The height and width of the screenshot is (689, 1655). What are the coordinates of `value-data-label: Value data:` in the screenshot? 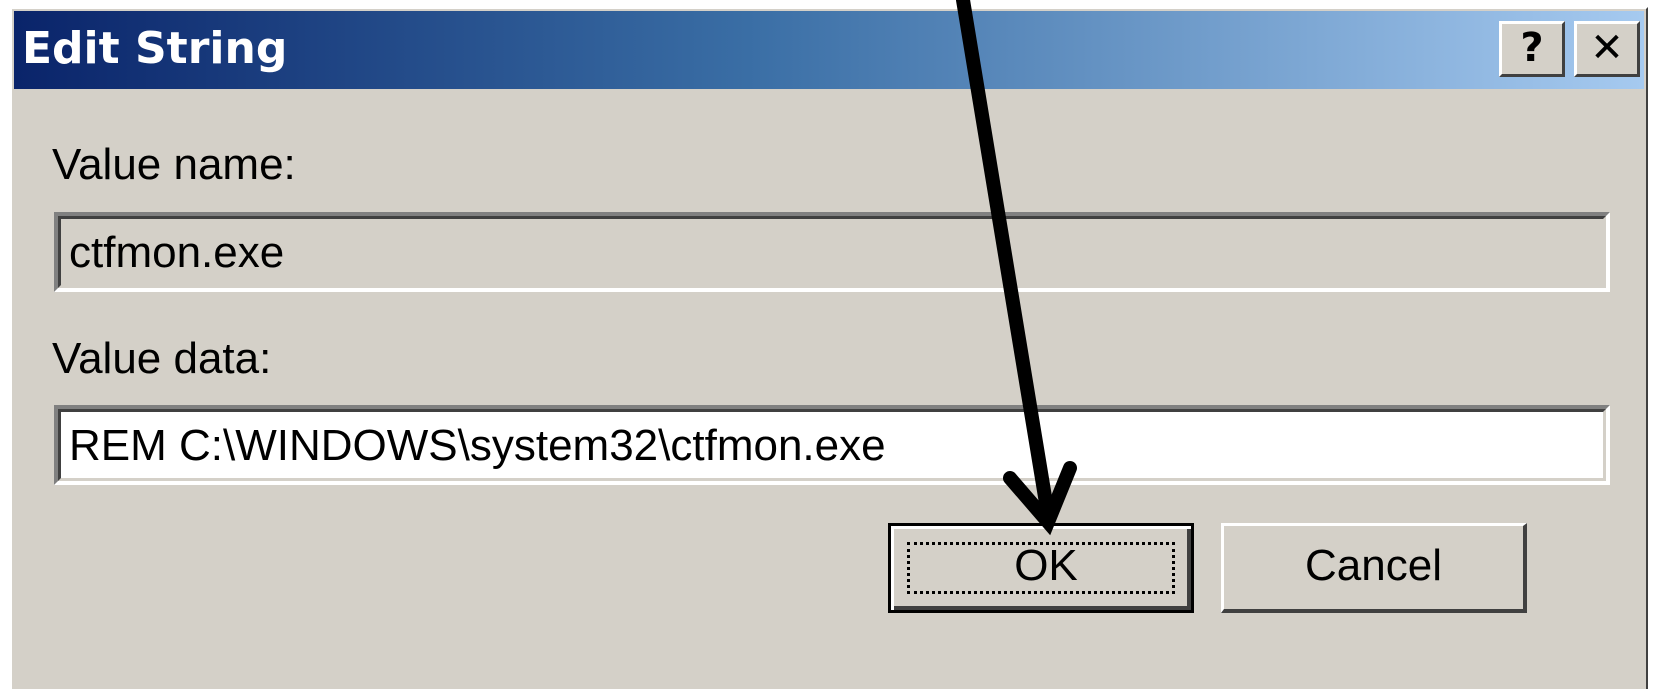 It's located at (162, 358).